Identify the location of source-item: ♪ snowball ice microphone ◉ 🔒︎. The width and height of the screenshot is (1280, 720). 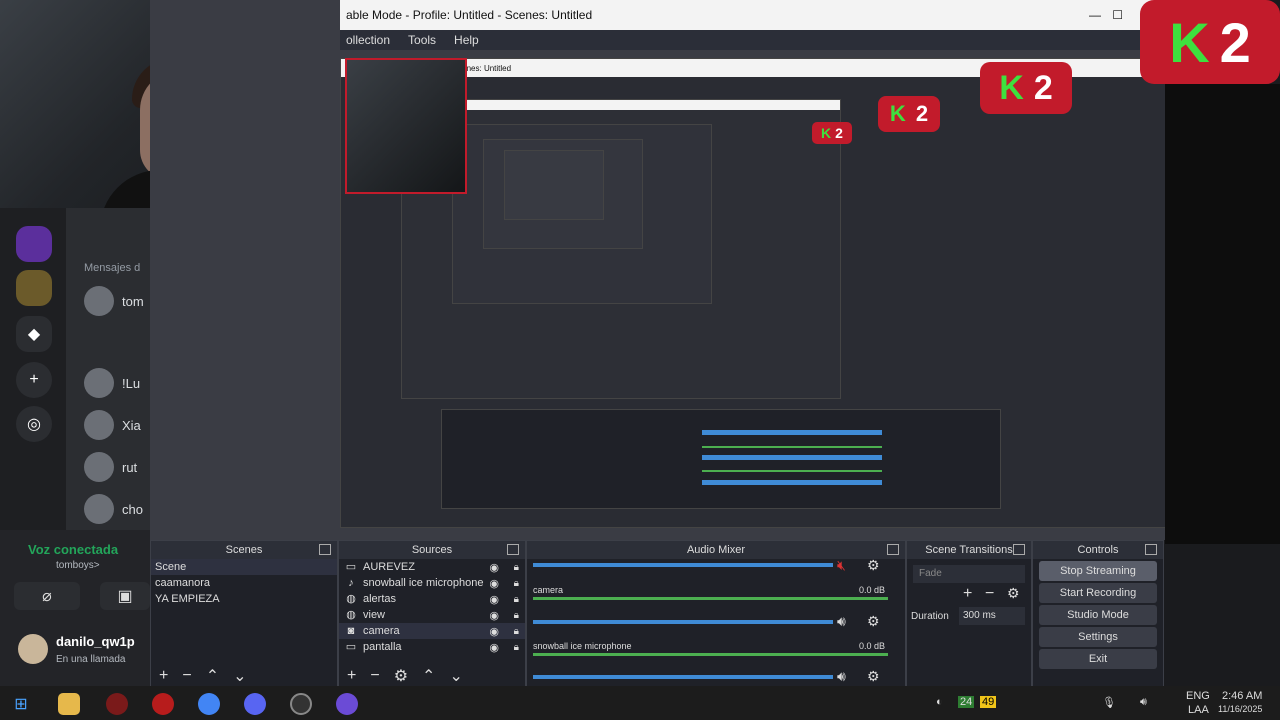
(432, 583).